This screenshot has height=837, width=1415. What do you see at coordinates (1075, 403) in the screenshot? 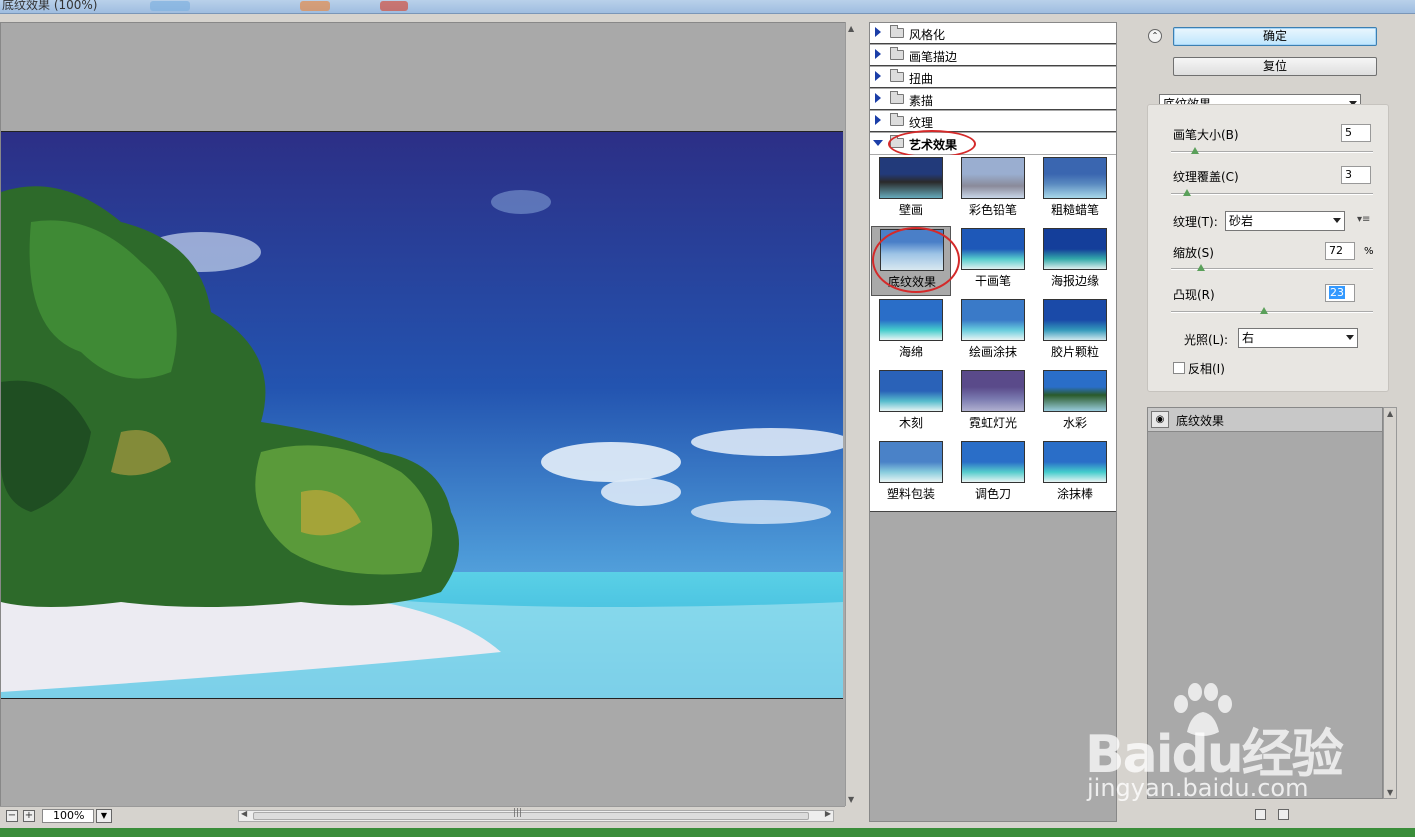
I see `filter-watercolor: 水彩` at bounding box center [1075, 403].